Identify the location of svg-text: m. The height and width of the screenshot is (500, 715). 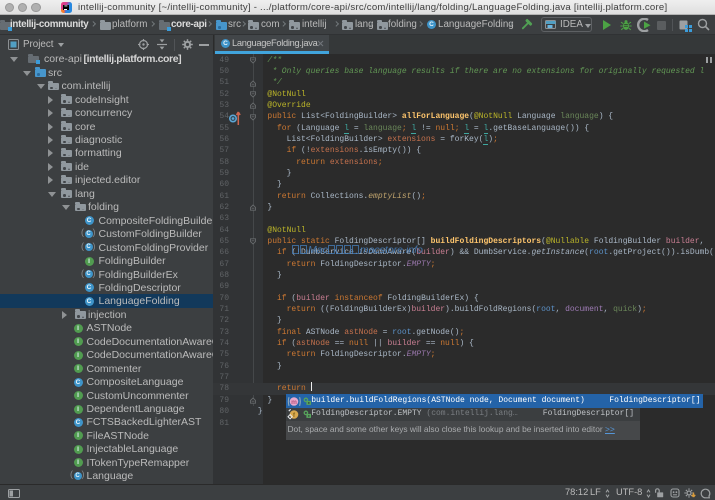
(294, 402).